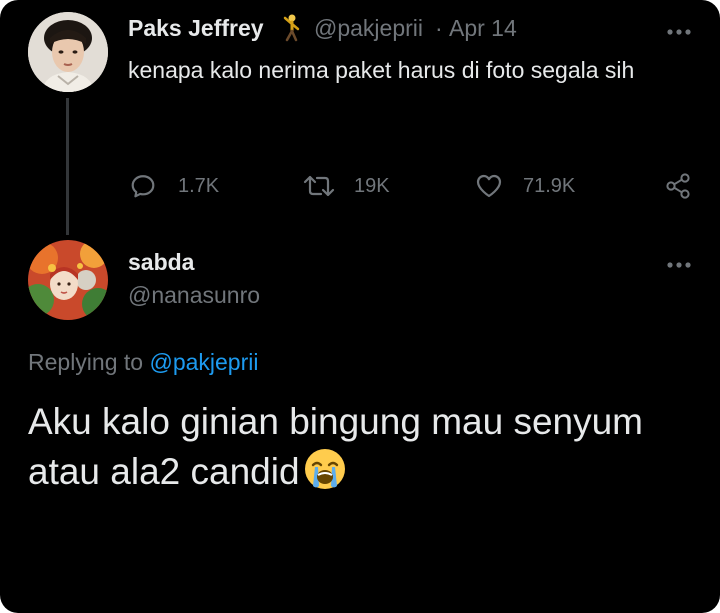  I want to click on avatar-sabda, so click(68, 280).